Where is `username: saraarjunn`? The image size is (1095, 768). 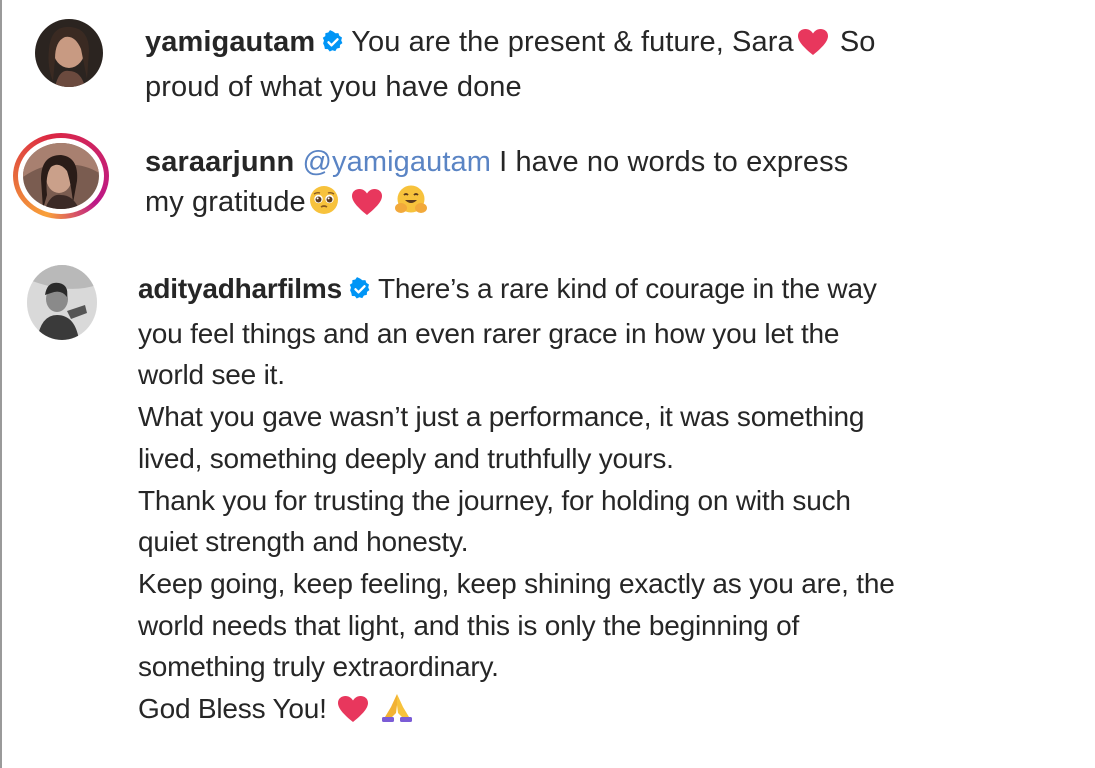 username: saraarjunn is located at coordinates (219, 162).